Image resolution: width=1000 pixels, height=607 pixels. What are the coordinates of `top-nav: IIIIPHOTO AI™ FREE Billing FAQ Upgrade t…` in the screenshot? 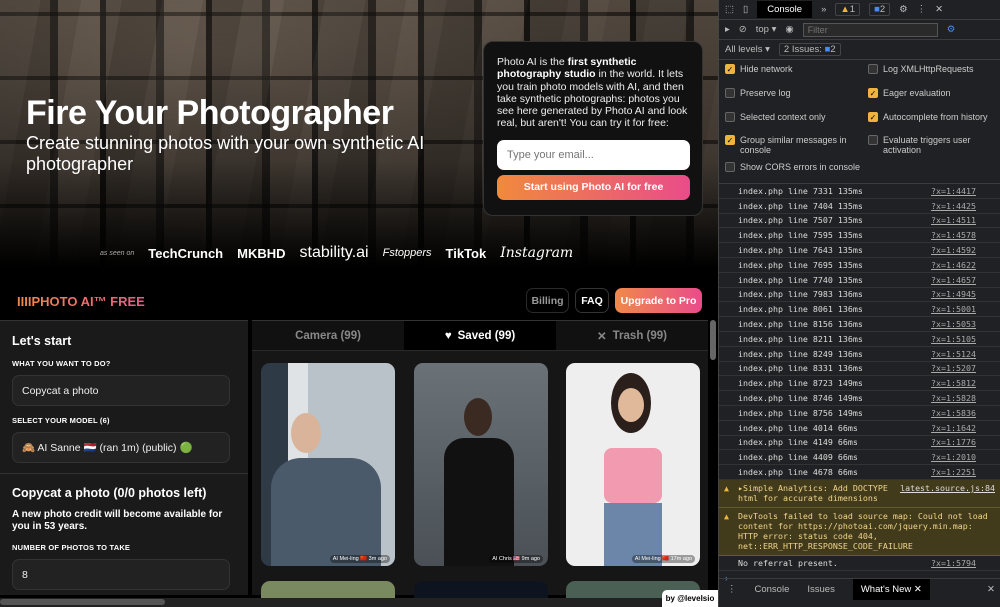 It's located at (359, 301).